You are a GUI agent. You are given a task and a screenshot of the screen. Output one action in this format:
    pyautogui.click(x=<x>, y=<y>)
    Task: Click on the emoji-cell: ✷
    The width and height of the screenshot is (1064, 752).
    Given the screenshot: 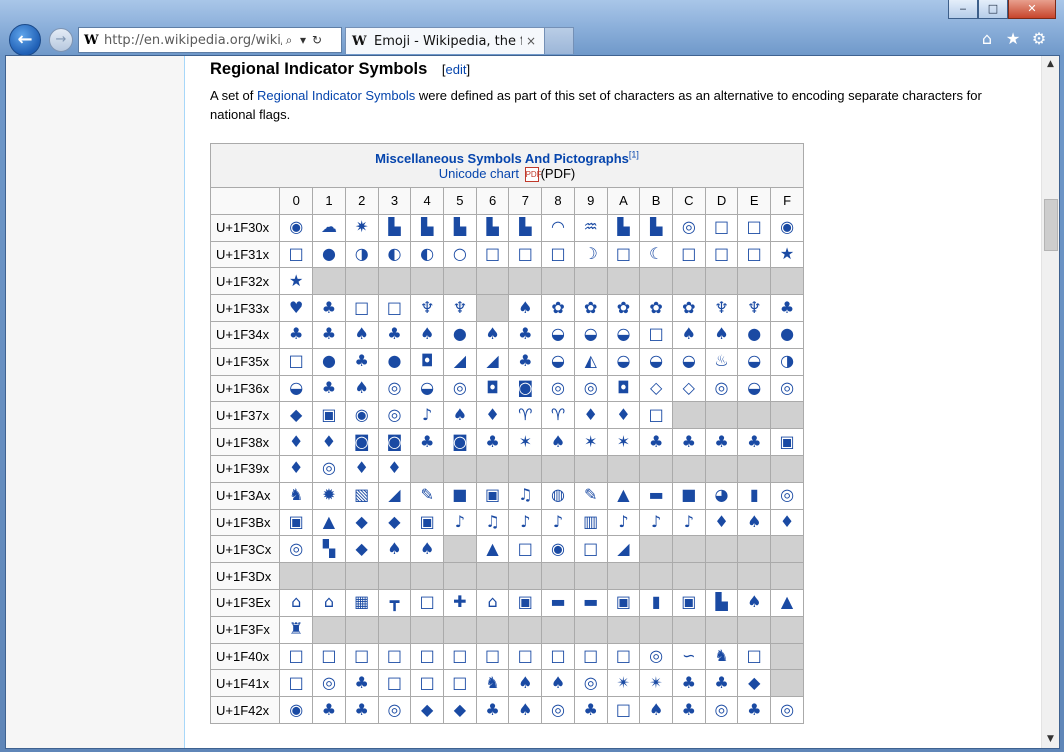 What is the action you would take?
    pyautogui.click(x=361, y=227)
    